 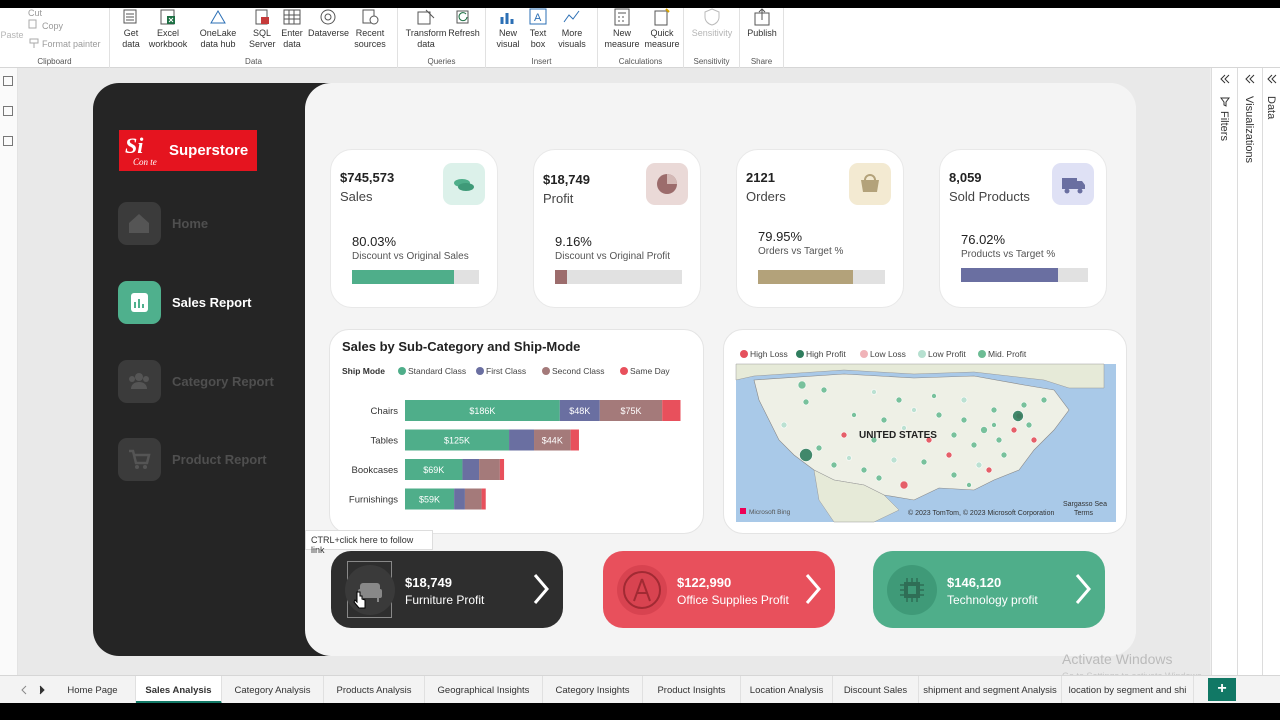 I want to click on text-box-button: A Text box, so click(x=538, y=29).